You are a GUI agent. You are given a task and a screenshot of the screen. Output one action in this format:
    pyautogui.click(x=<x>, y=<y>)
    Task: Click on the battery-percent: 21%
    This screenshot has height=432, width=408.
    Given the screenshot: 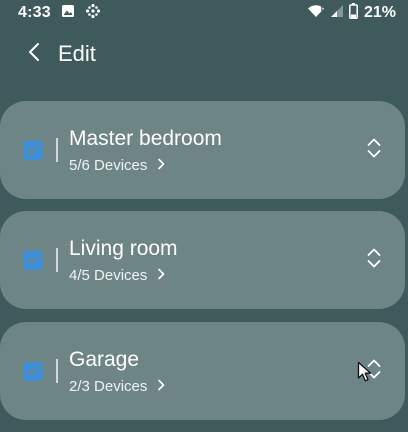 What is the action you would take?
    pyautogui.click(x=379, y=12)
    